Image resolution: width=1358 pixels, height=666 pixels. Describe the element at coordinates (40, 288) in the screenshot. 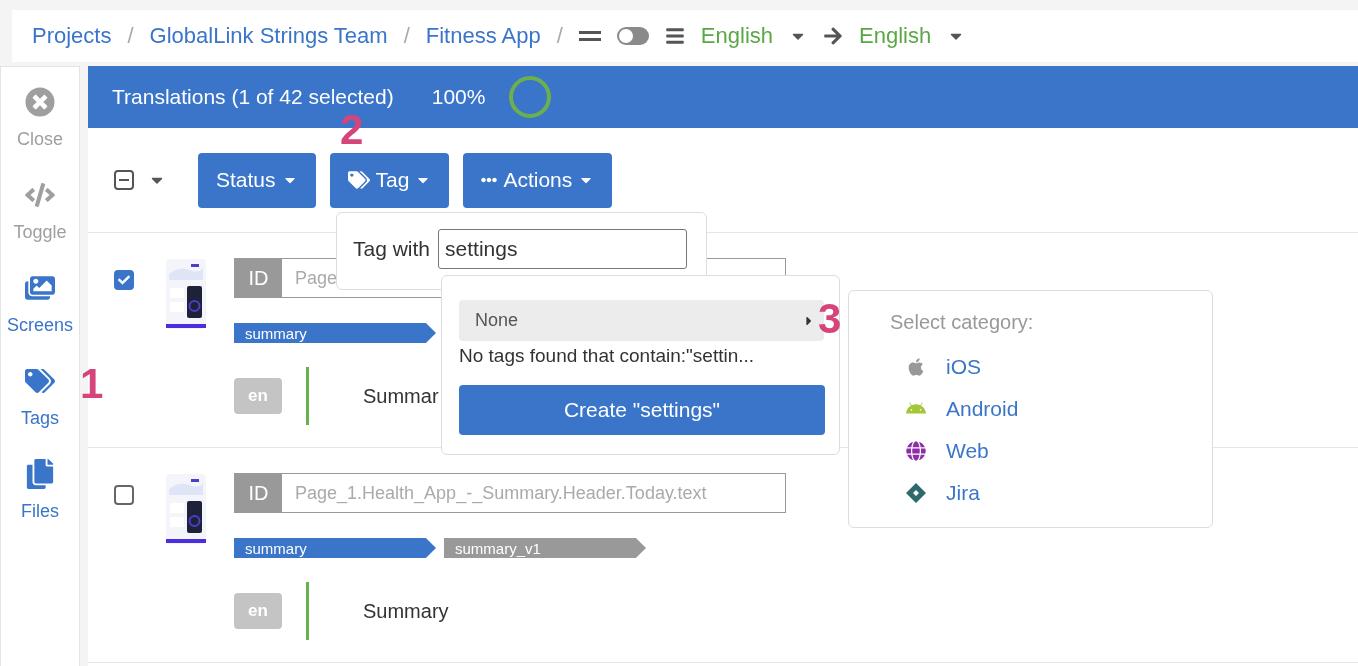

I see `images-icon` at that location.